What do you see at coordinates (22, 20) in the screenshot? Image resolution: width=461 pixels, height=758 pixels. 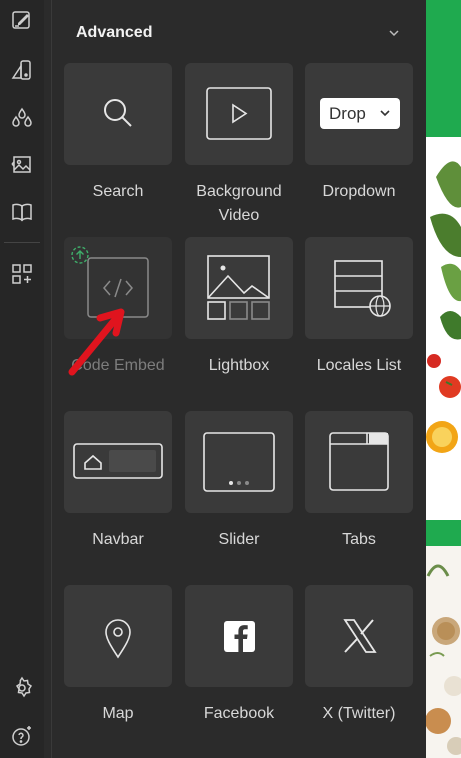 I see `style-editor-icon` at bounding box center [22, 20].